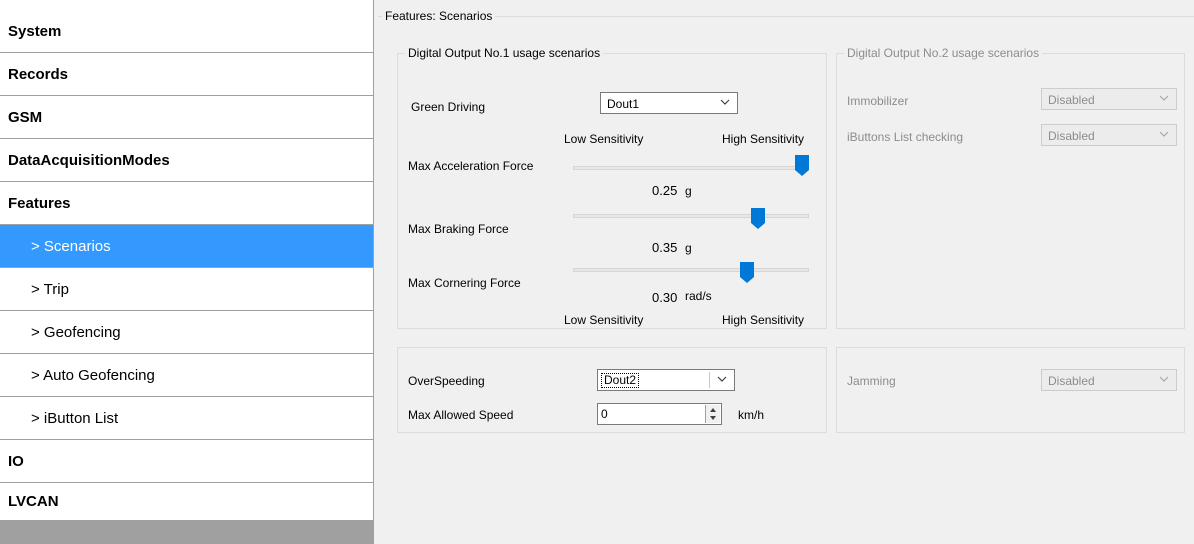 This screenshot has height=544, width=1194. What do you see at coordinates (186, 246) in the screenshot?
I see `nav-scenarios: > Scenarios` at bounding box center [186, 246].